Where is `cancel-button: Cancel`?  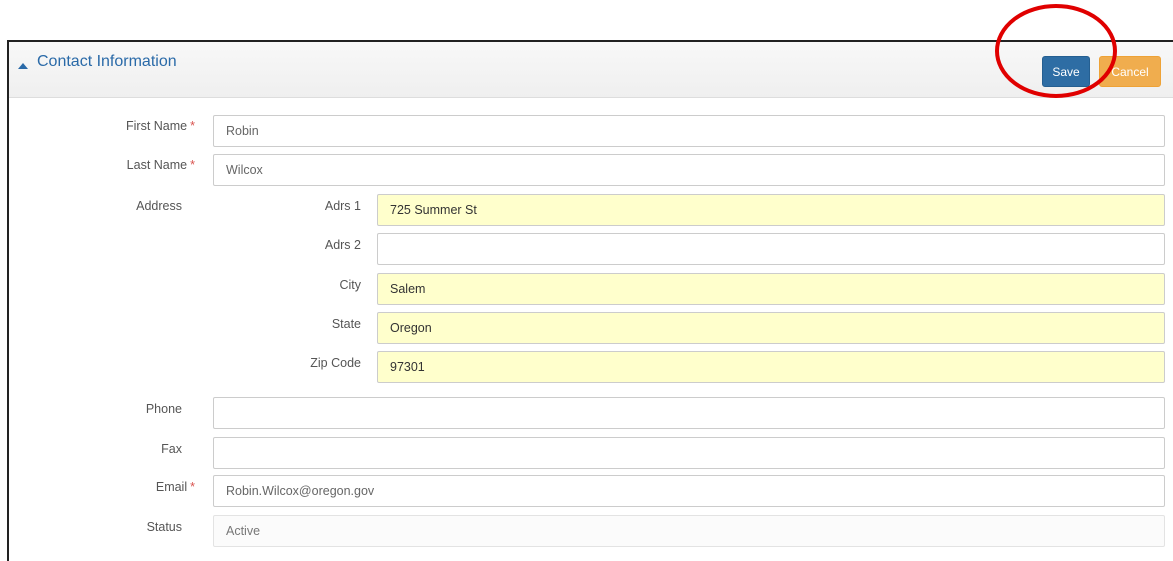
cancel-button: Cancel is located at coordinates (1130, 71).